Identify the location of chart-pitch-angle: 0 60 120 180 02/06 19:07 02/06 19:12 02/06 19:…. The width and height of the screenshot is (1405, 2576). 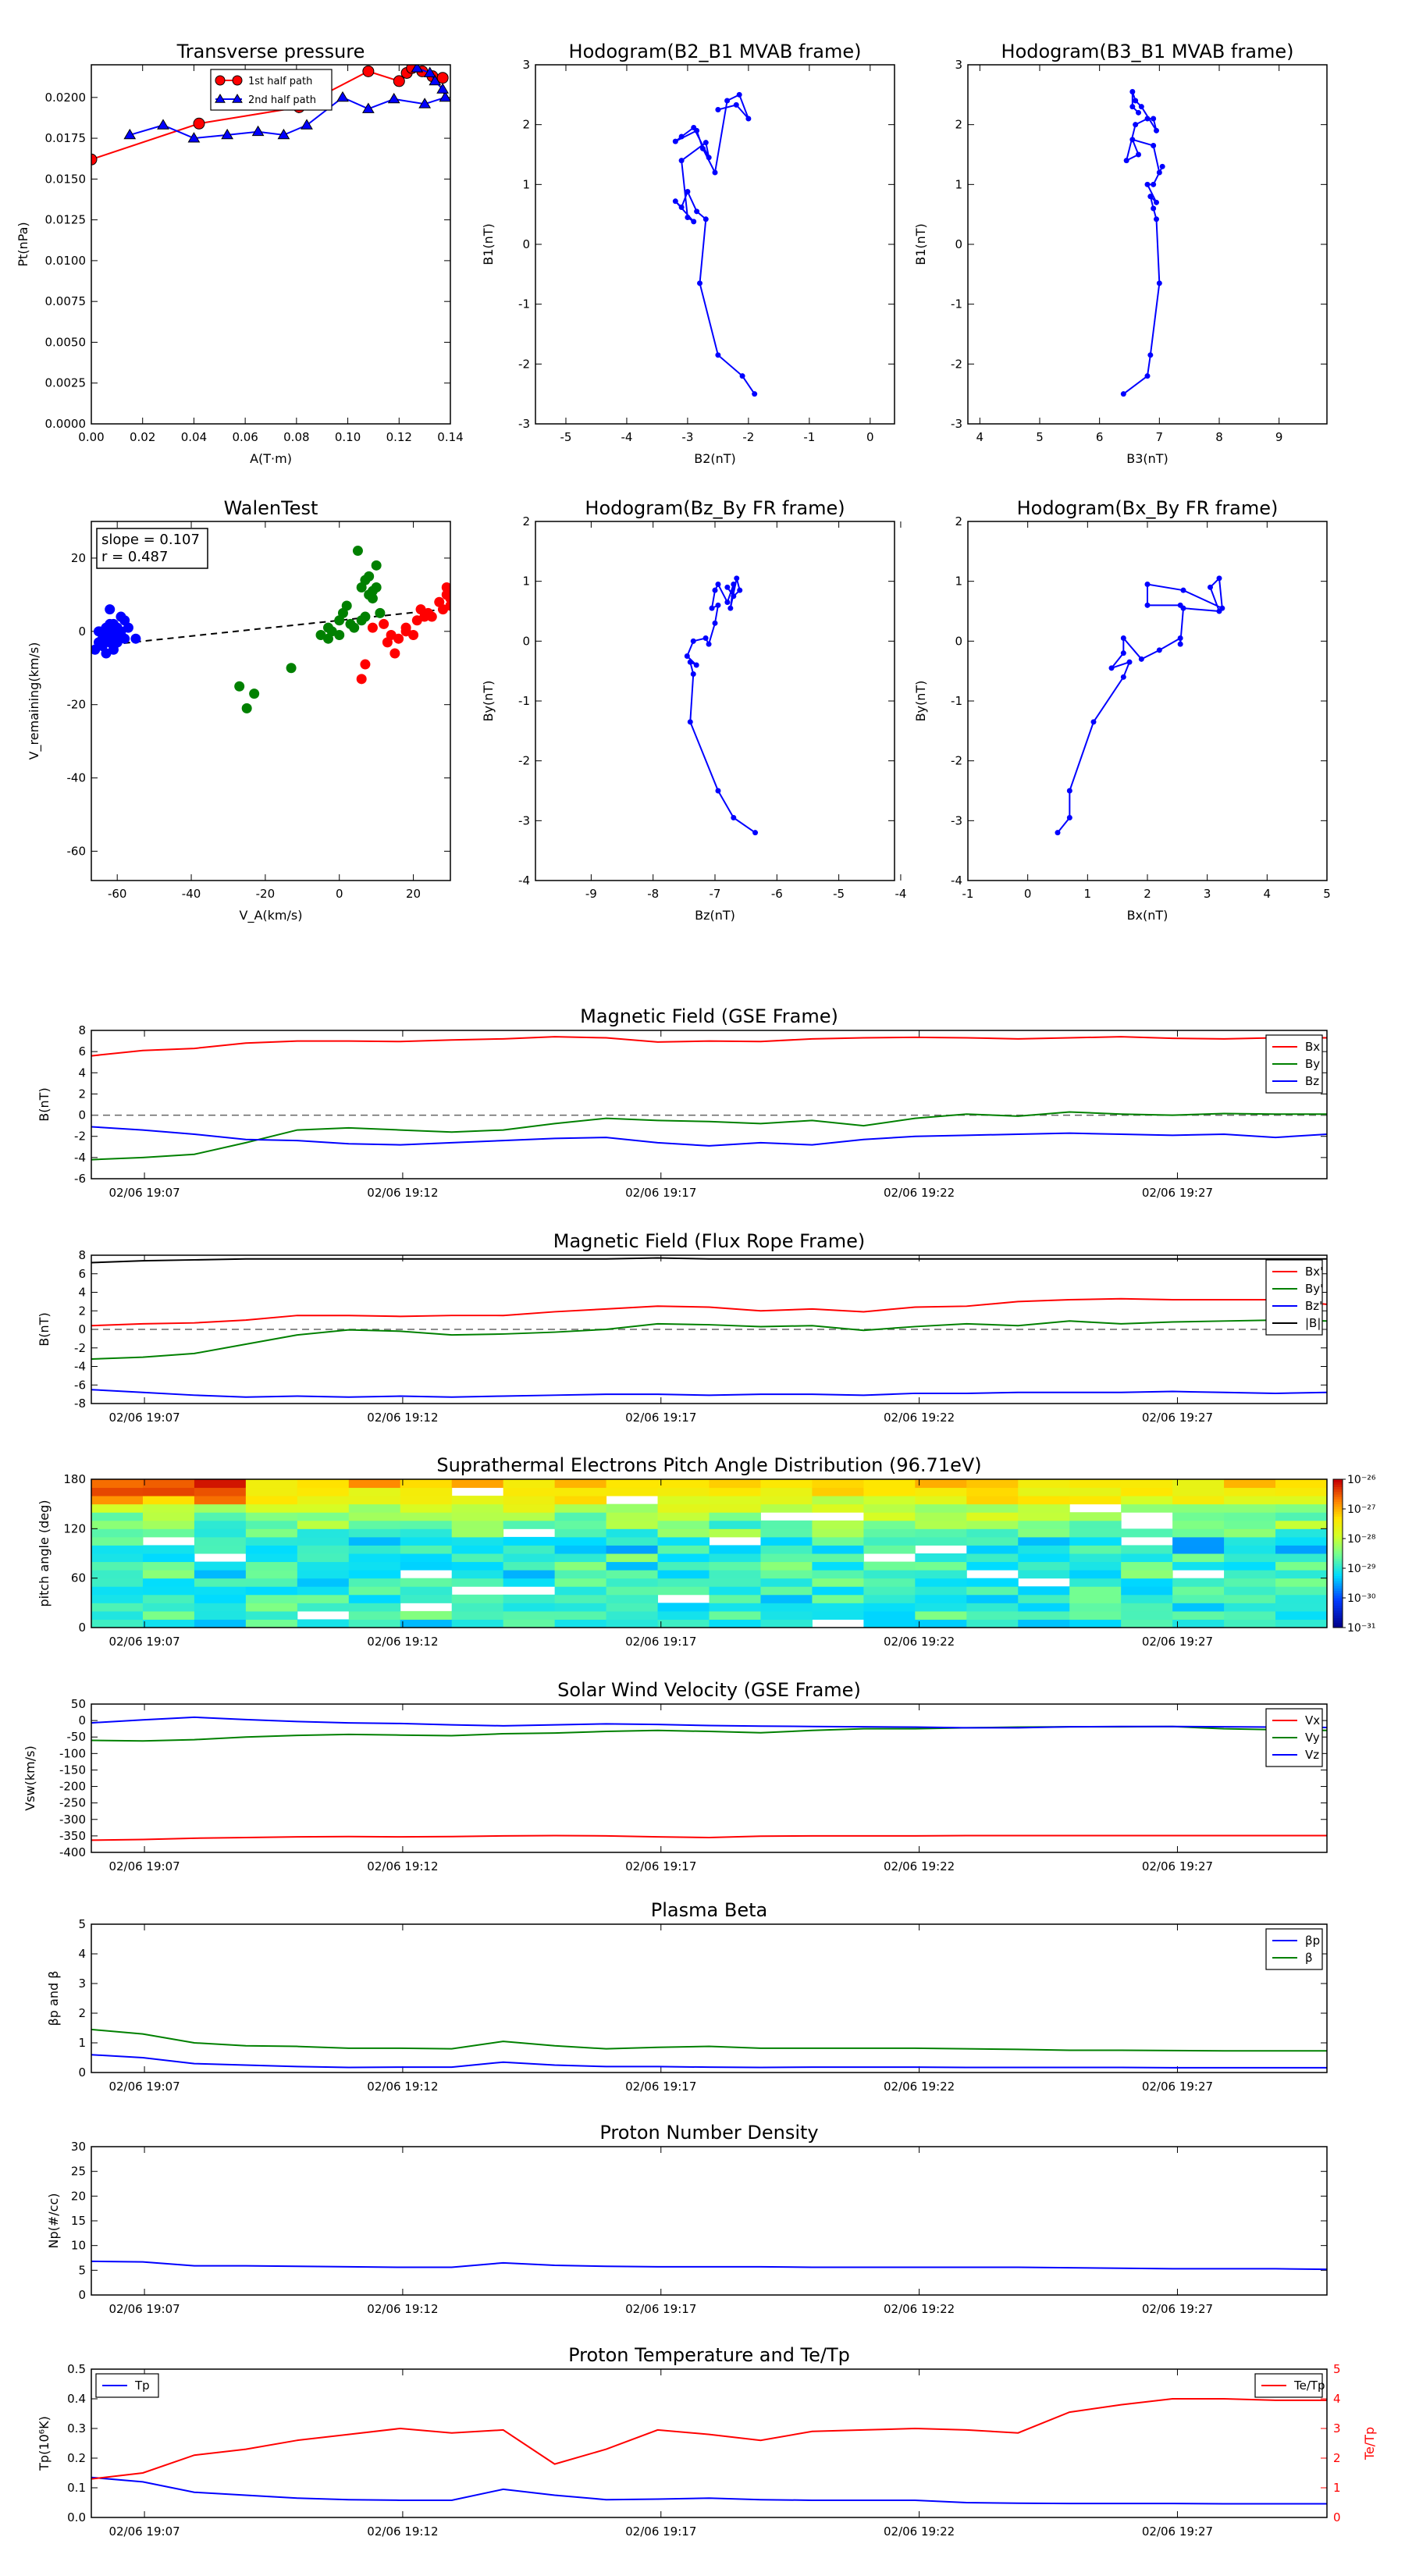
(682, 1551).